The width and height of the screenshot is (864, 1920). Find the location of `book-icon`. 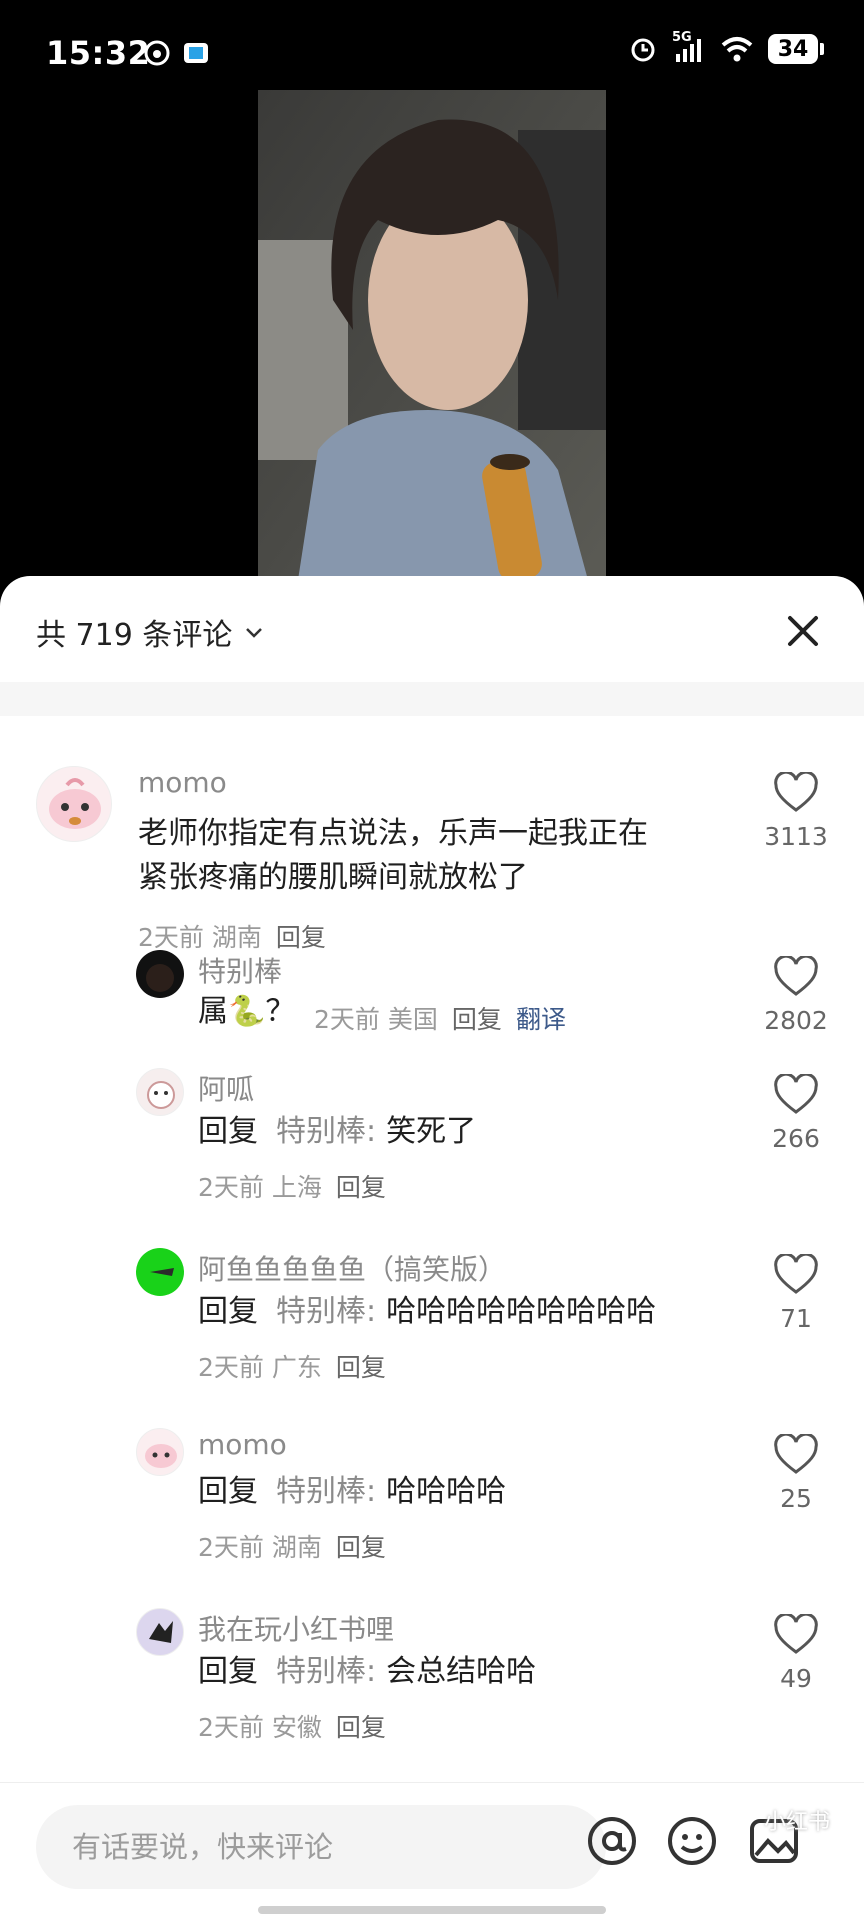

book-icon is located at coordinates (196, 53).